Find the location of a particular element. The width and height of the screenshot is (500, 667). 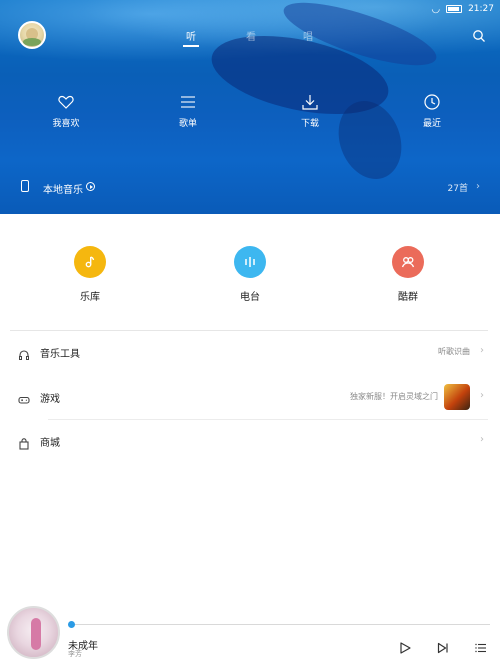

tab-watch: 看 is located at coordinates (251, 35).